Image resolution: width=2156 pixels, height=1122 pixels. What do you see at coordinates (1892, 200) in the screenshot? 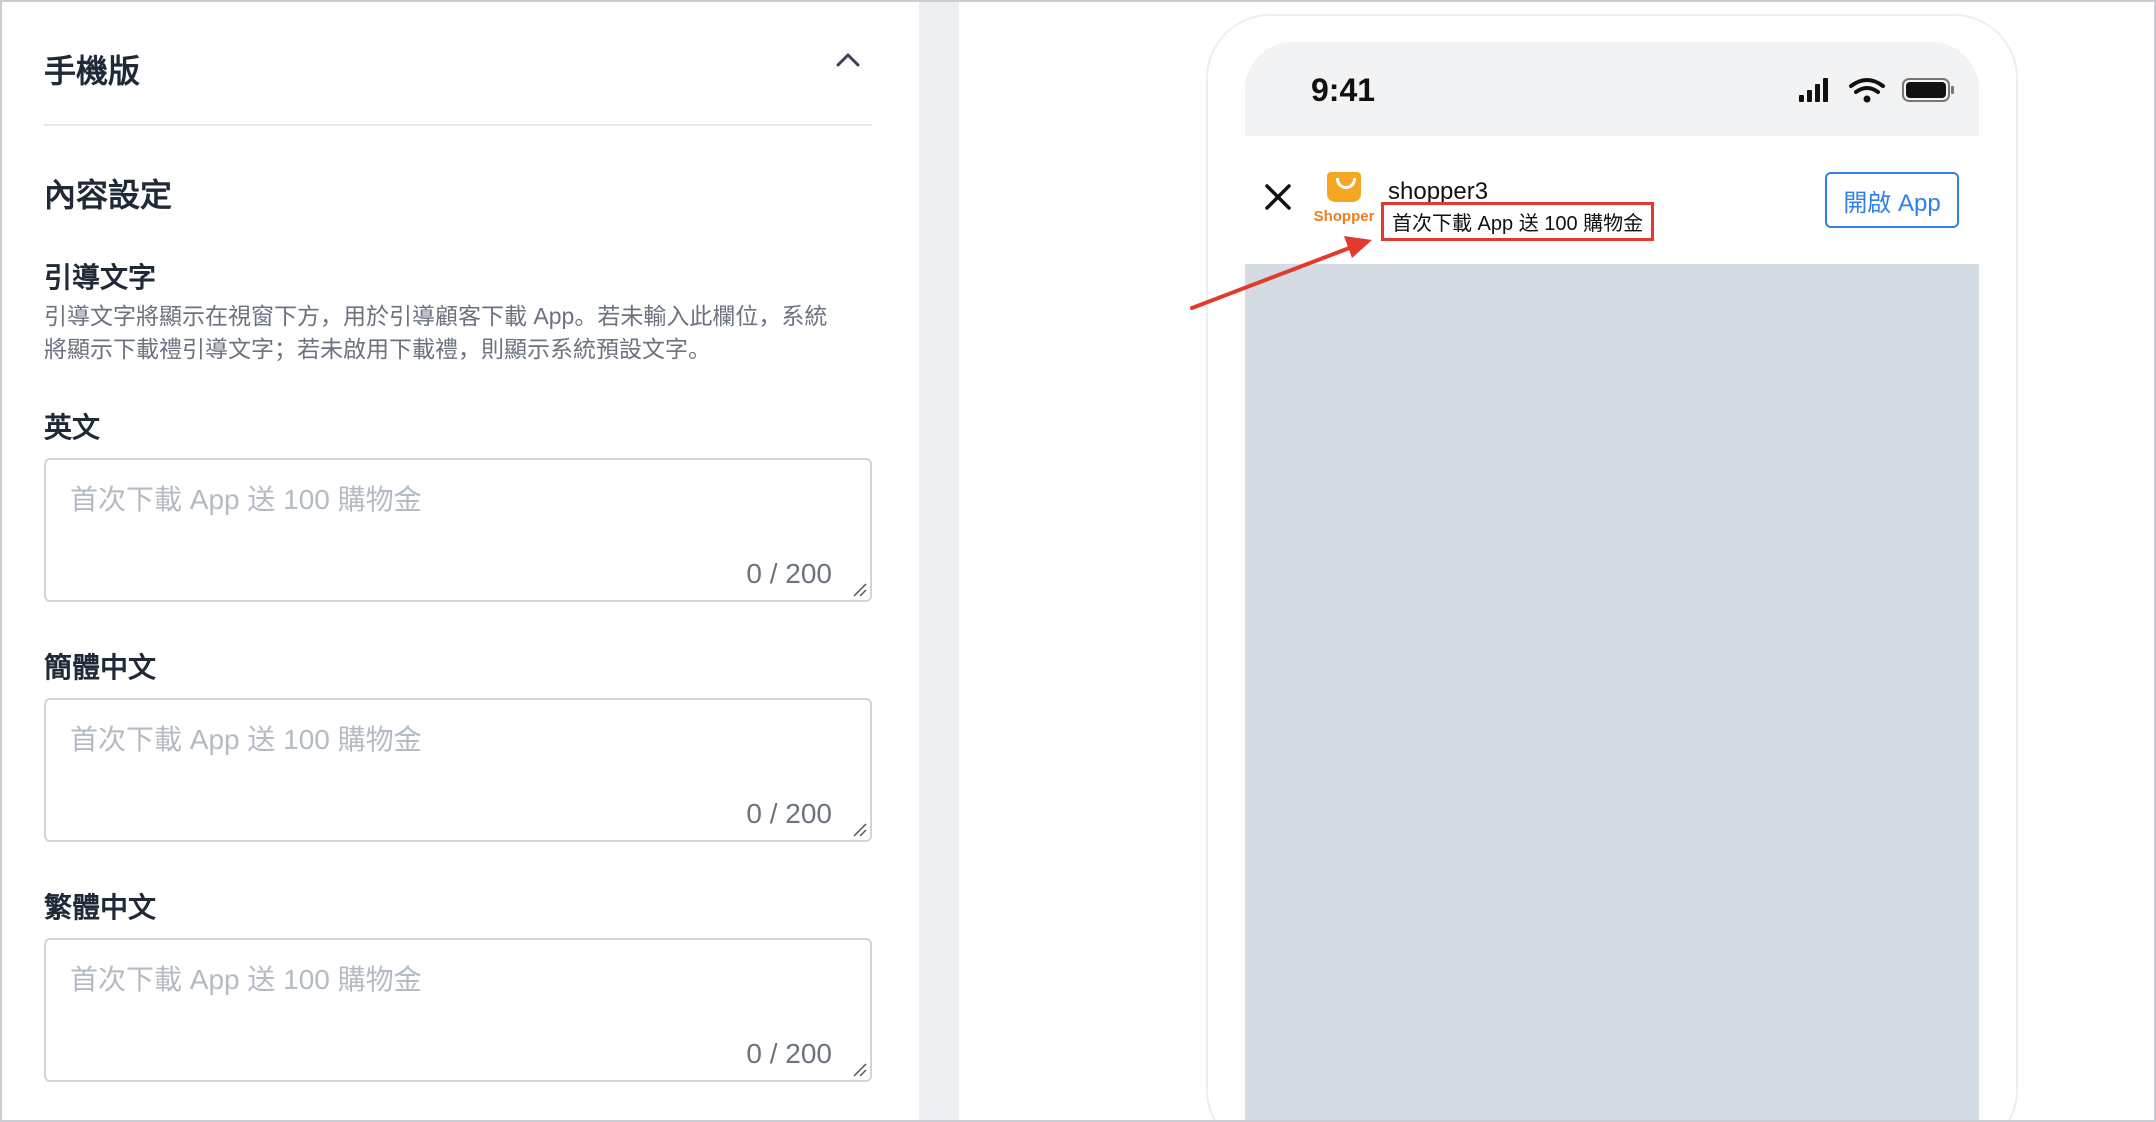
I see `open-app-button: 開啟 App` at bounding box center [1892, 200].